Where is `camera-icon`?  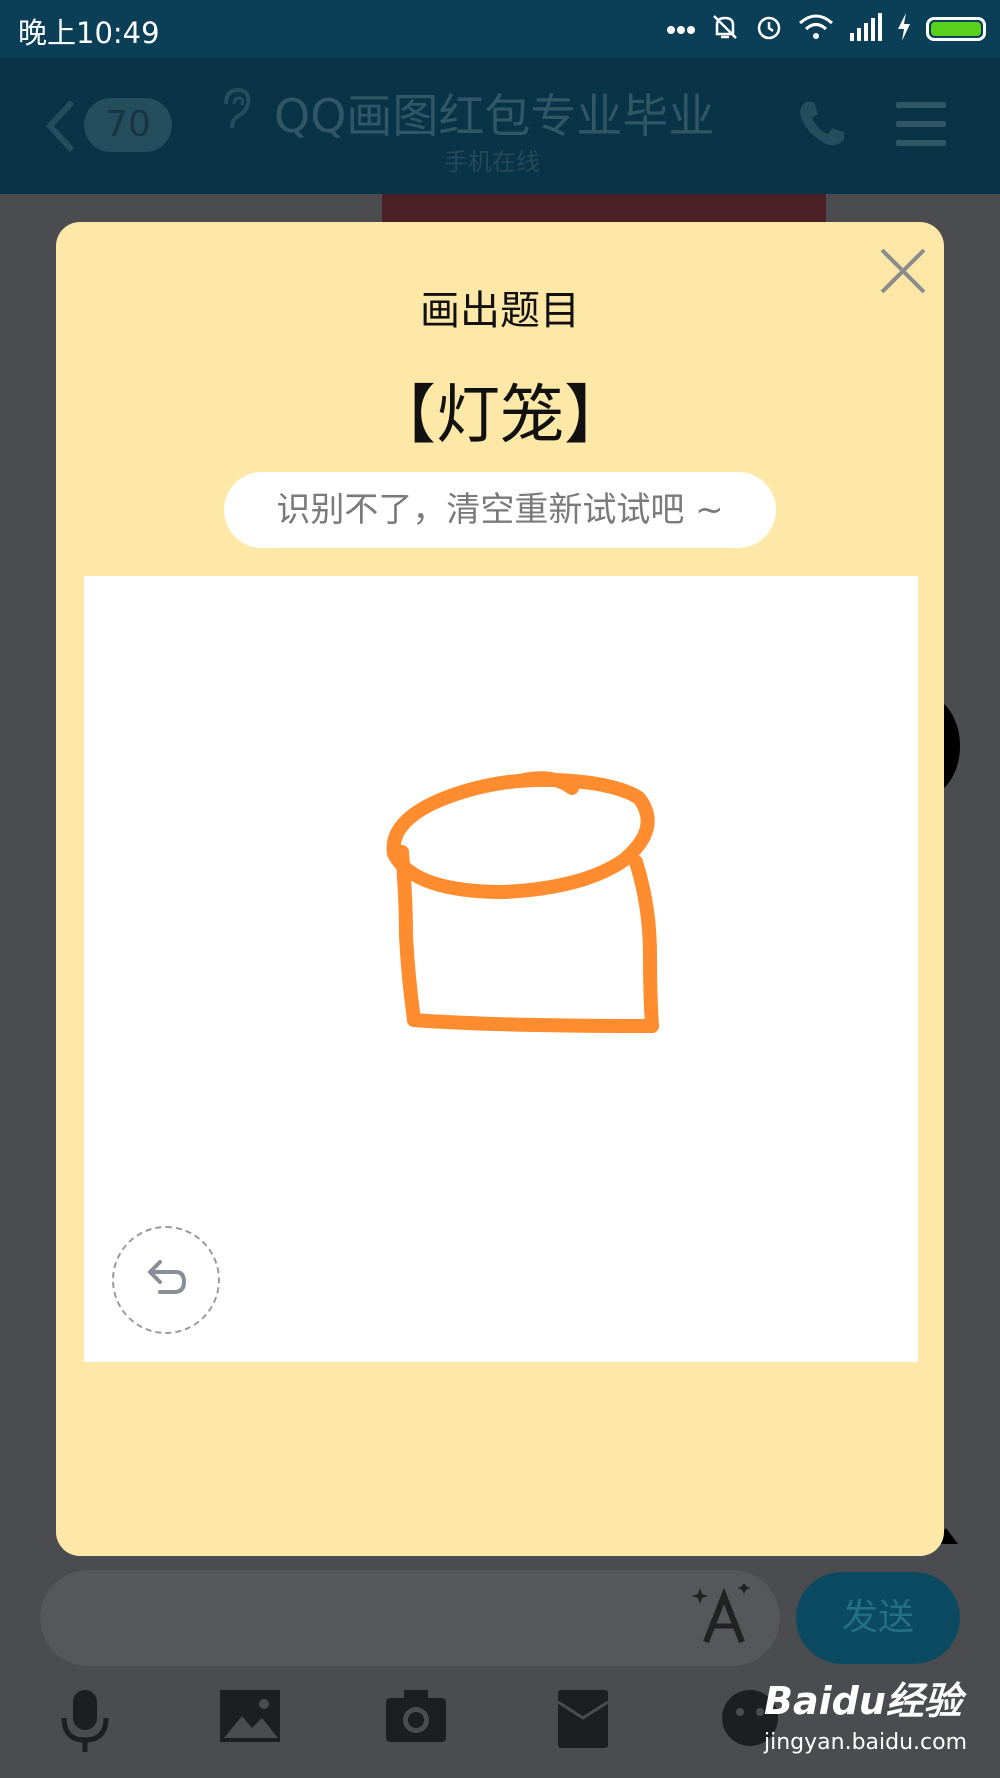 camera-icon is located at coordinates (416, 1718).